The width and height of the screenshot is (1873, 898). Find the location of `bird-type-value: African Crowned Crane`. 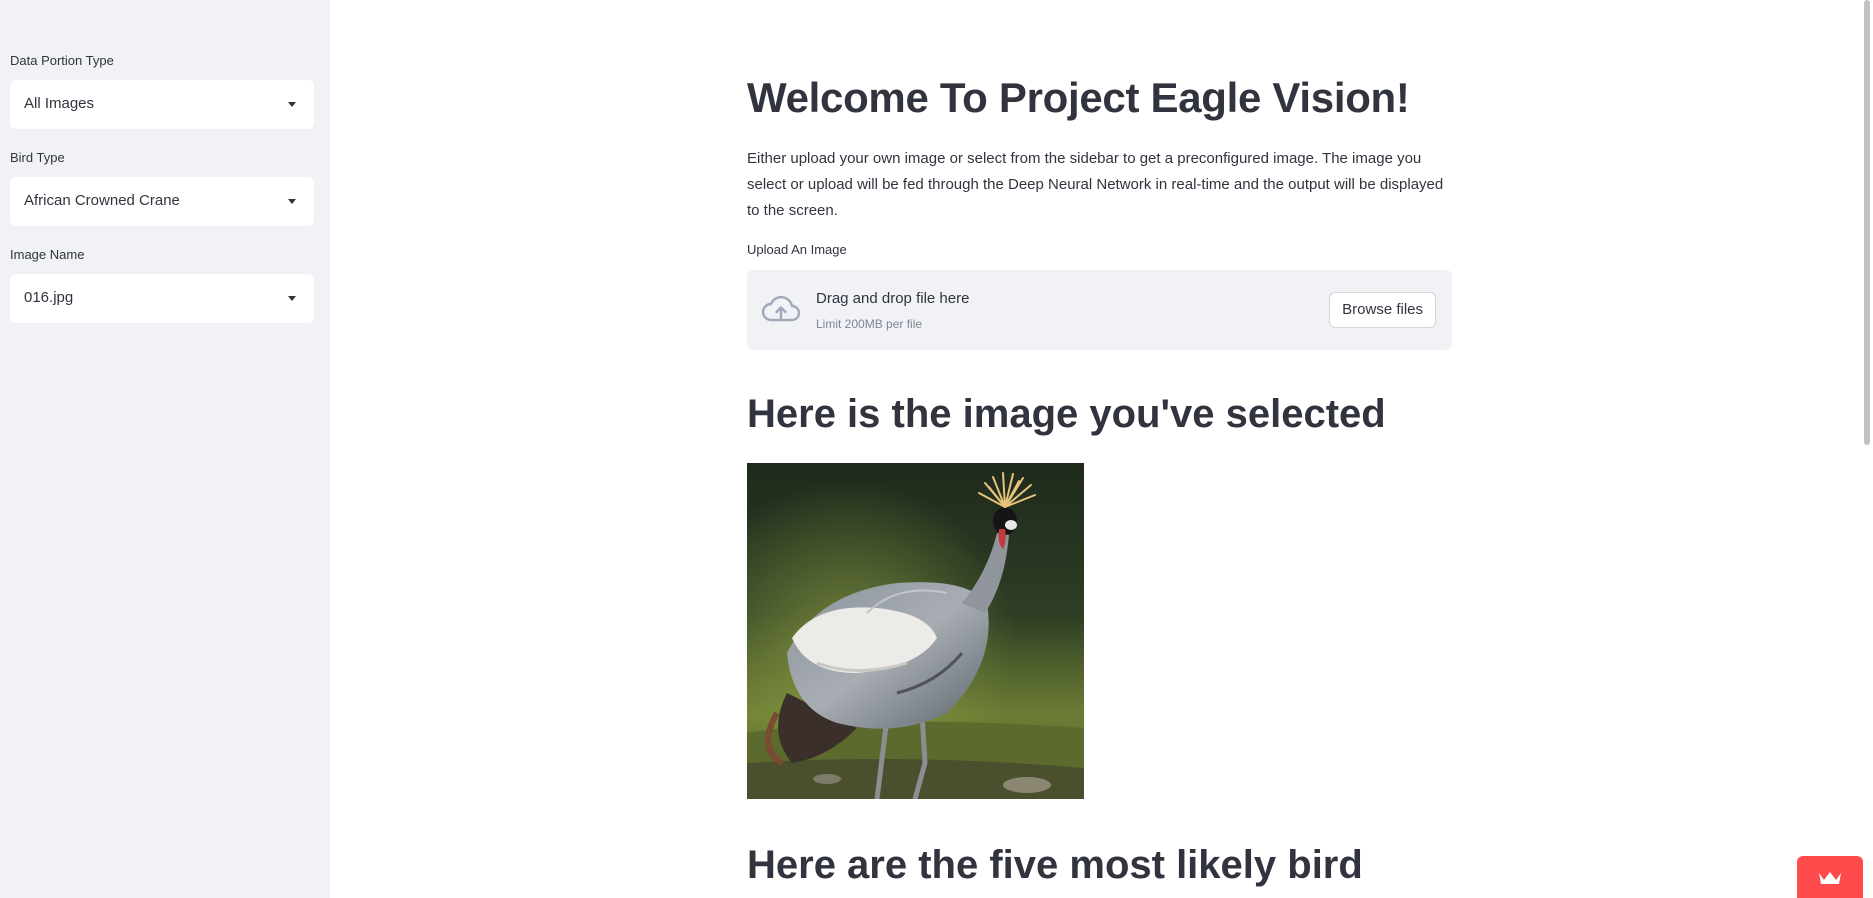

bird-type-value: African Crowned Crane is located at coordinates (102, 200).